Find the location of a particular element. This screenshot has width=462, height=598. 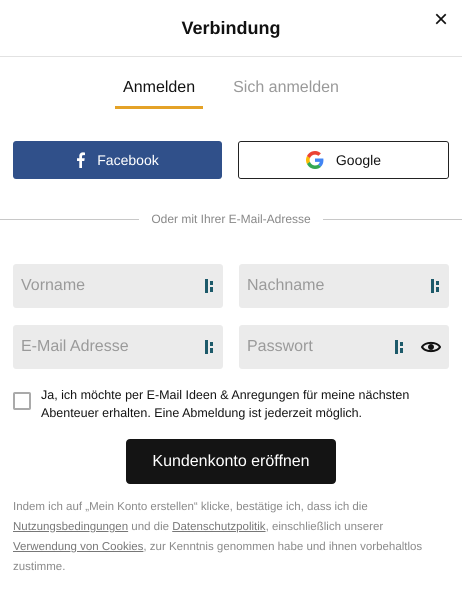

legal-link: Nutzungsbedingungen is located at coordinates (70, 527).